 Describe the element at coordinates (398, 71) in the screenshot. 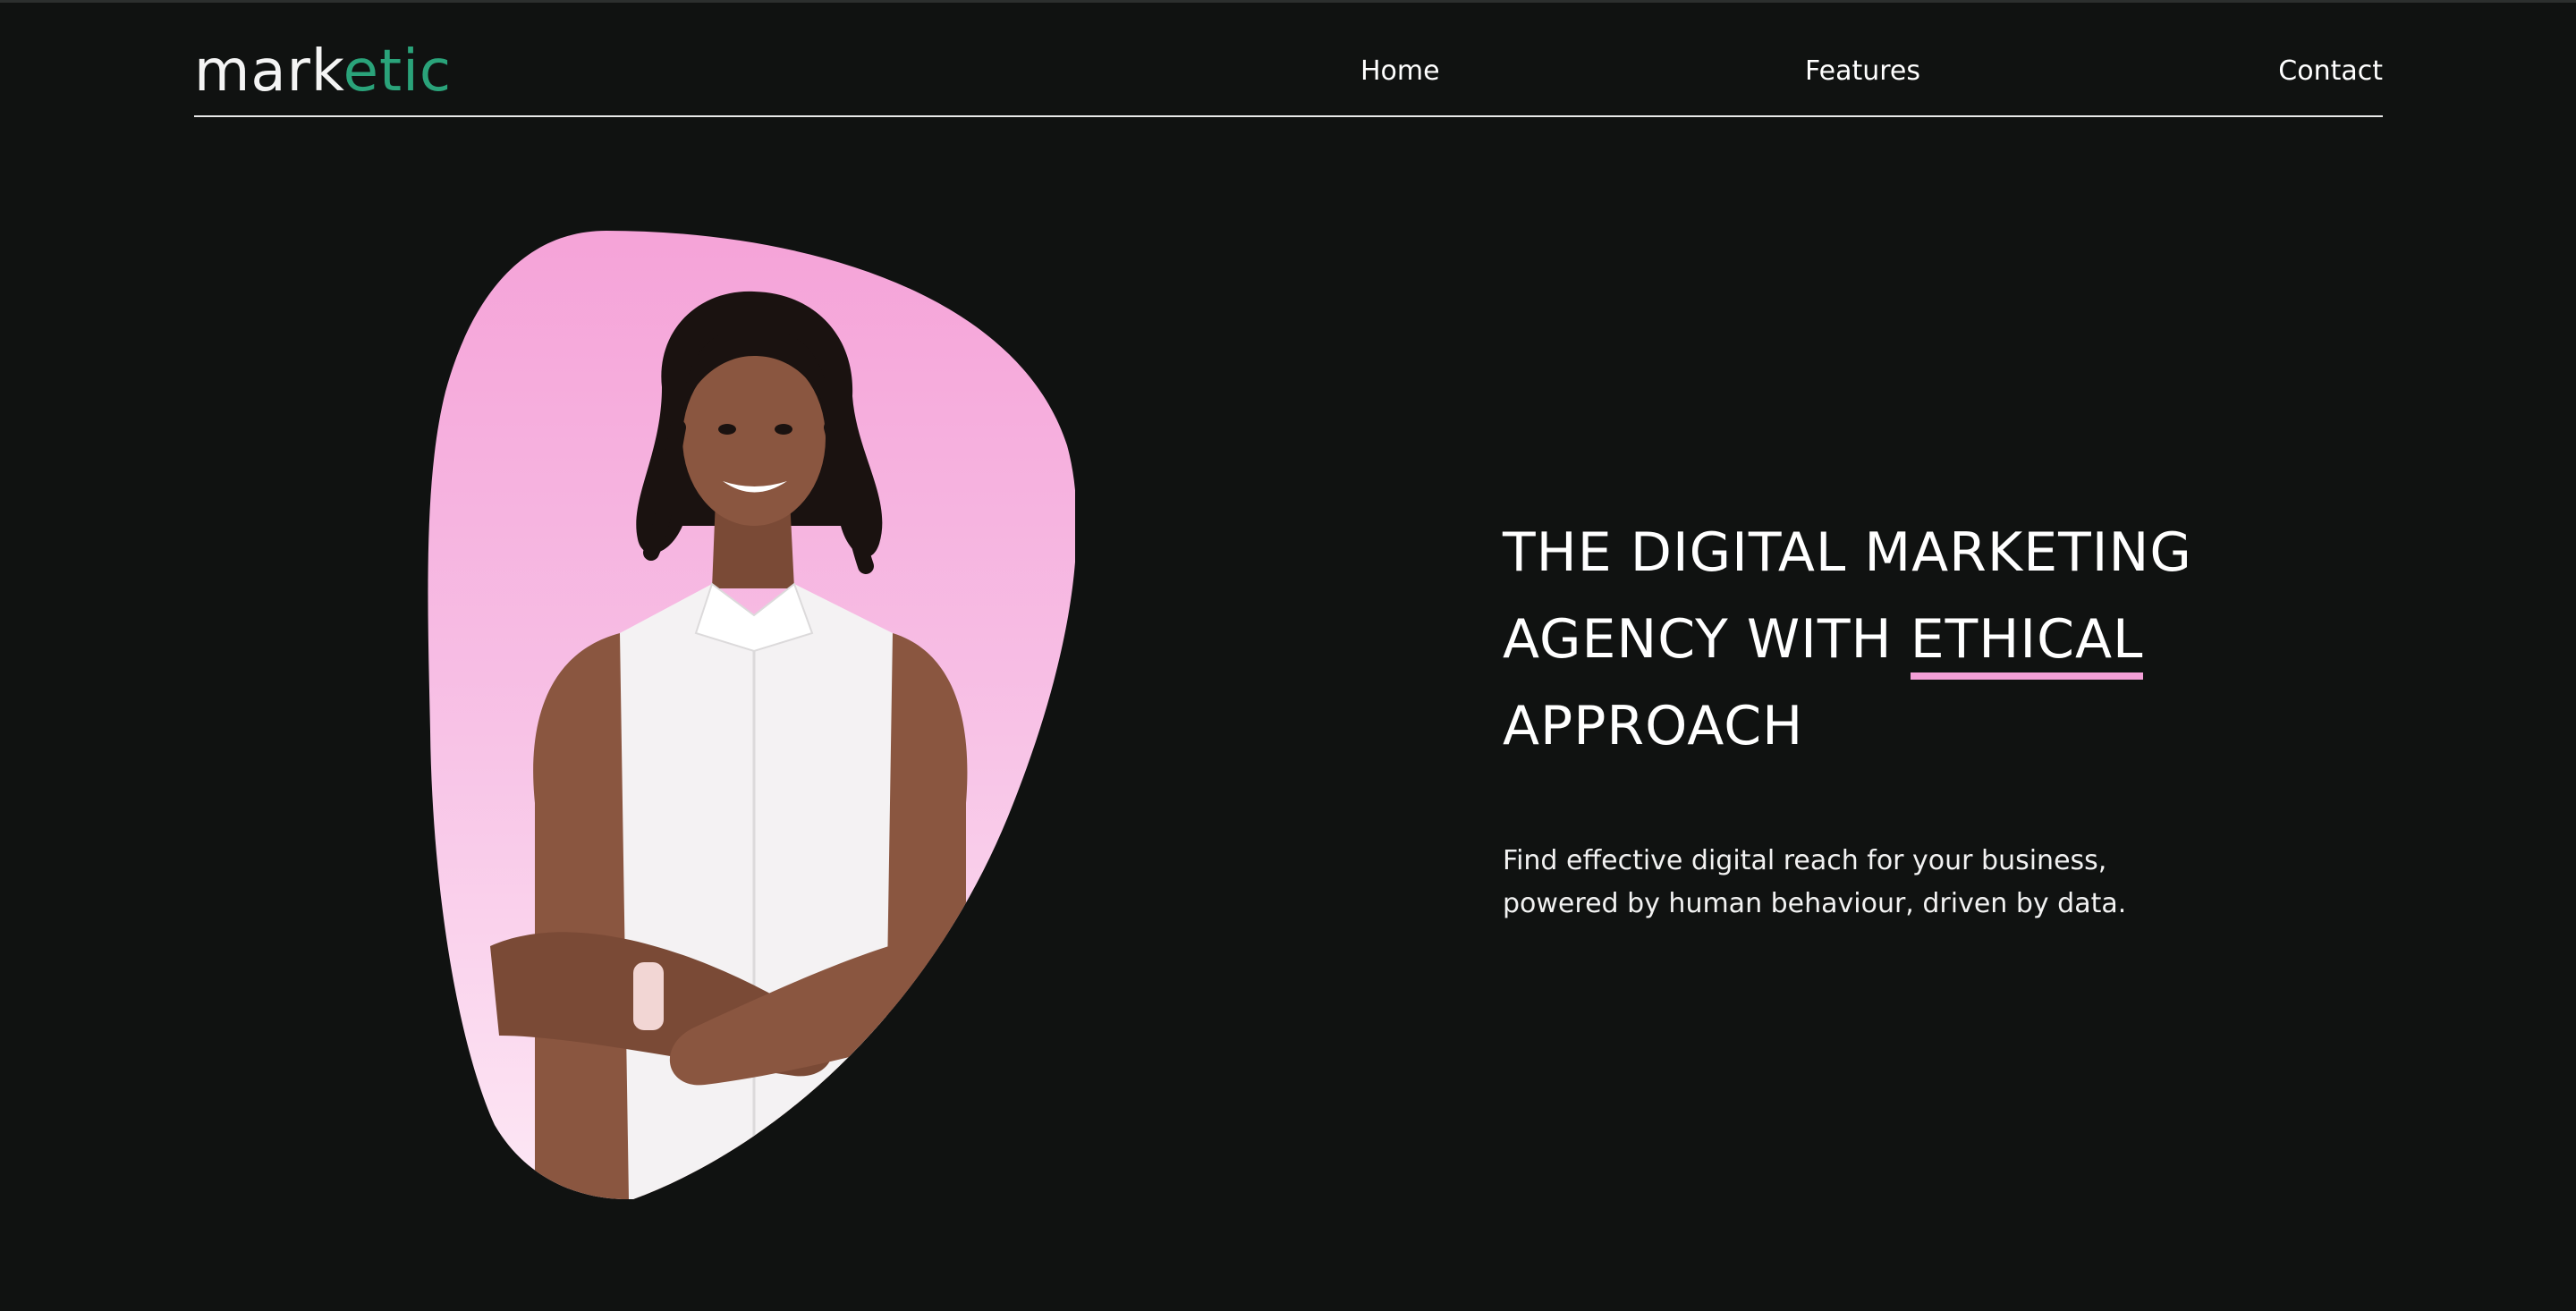

I see `logo-text-part2: etic` at that location.